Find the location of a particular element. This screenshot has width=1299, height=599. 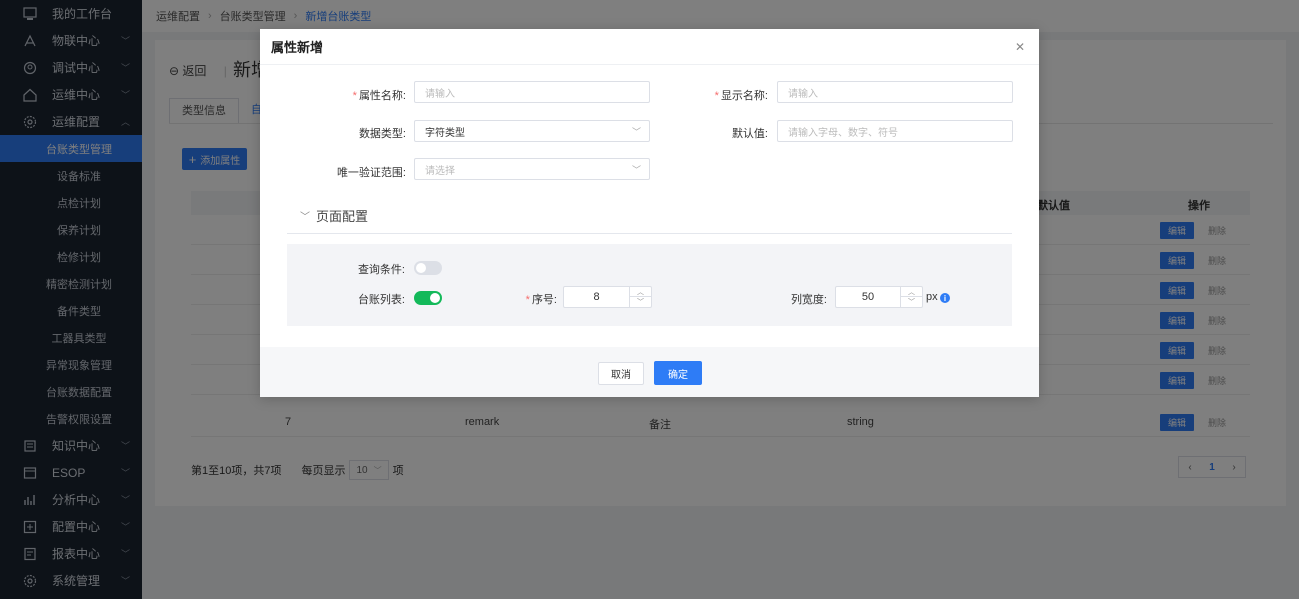

column-width-value: 50 is located at coordinates (868, 297).